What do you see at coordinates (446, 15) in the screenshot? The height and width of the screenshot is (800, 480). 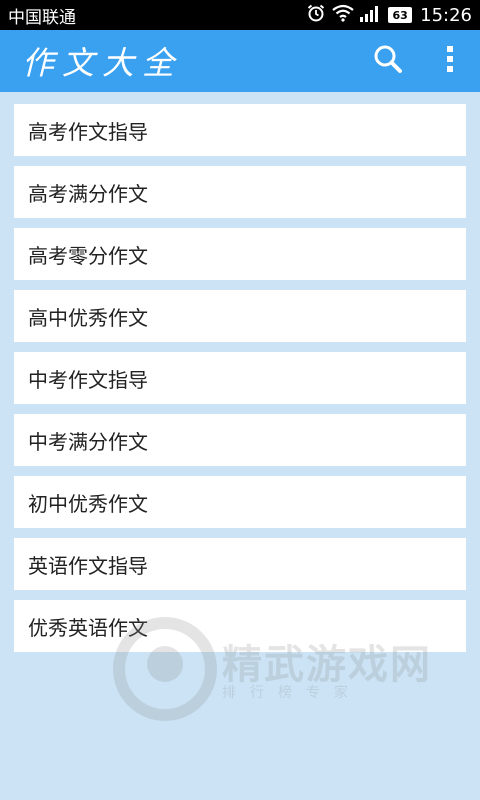 I see `clock: 15:26` at bounding box center [446, 15].